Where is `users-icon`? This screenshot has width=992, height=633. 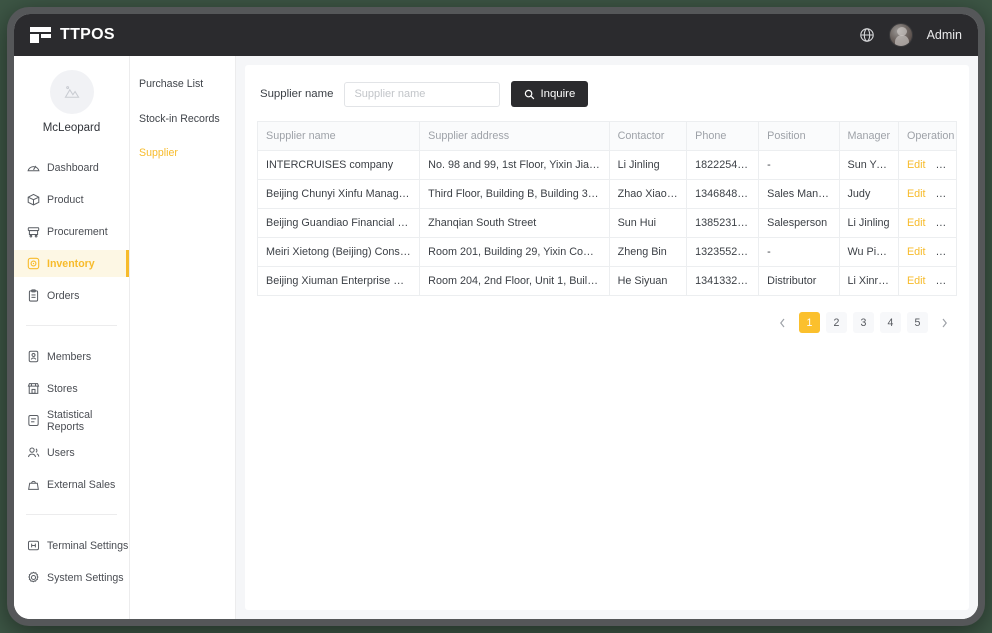
users-icon is located at coordinates (33, 452).